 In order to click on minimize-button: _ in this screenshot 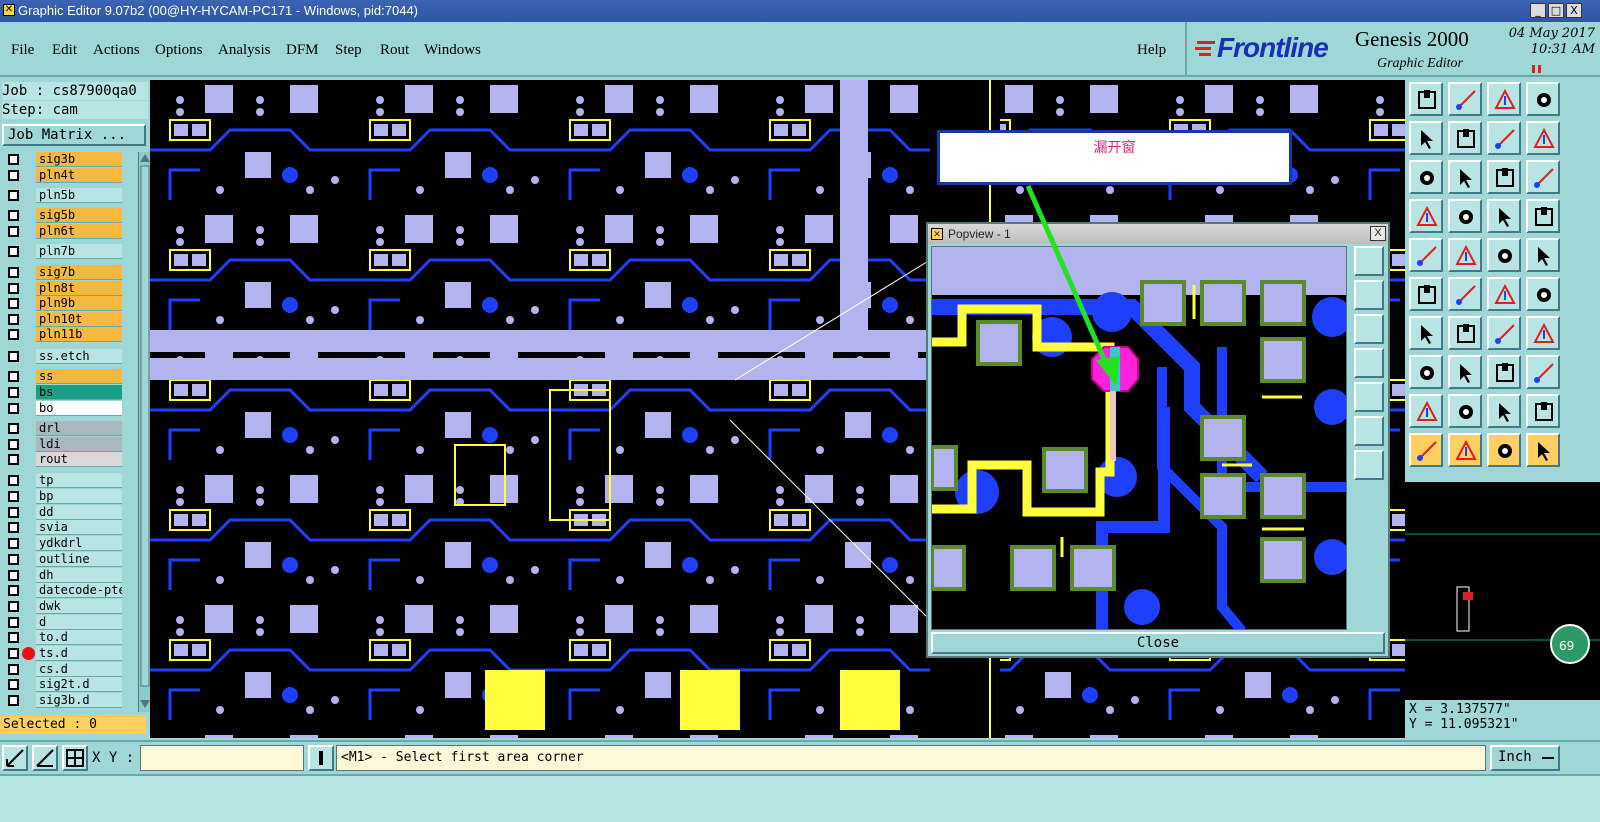, I will do `click(1538, 10)`.